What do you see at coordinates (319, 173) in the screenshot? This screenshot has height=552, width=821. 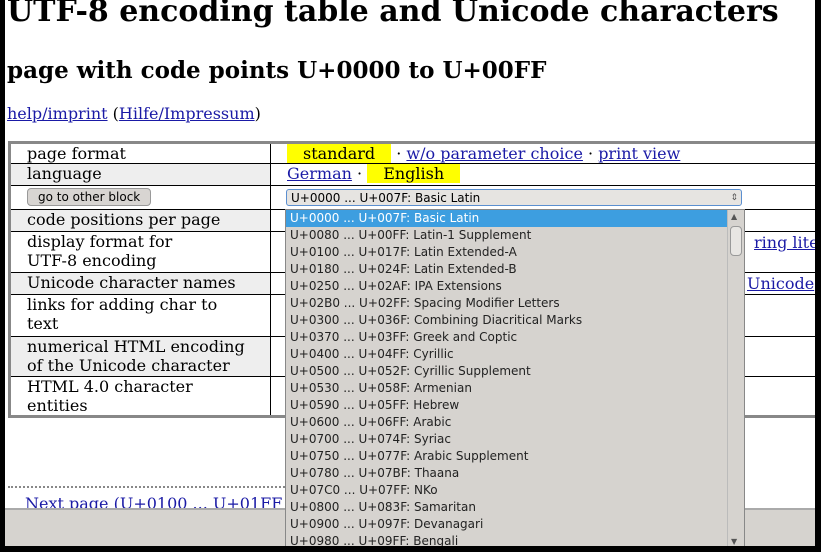 I see `german-link: German` at bounding box center [319, 173].